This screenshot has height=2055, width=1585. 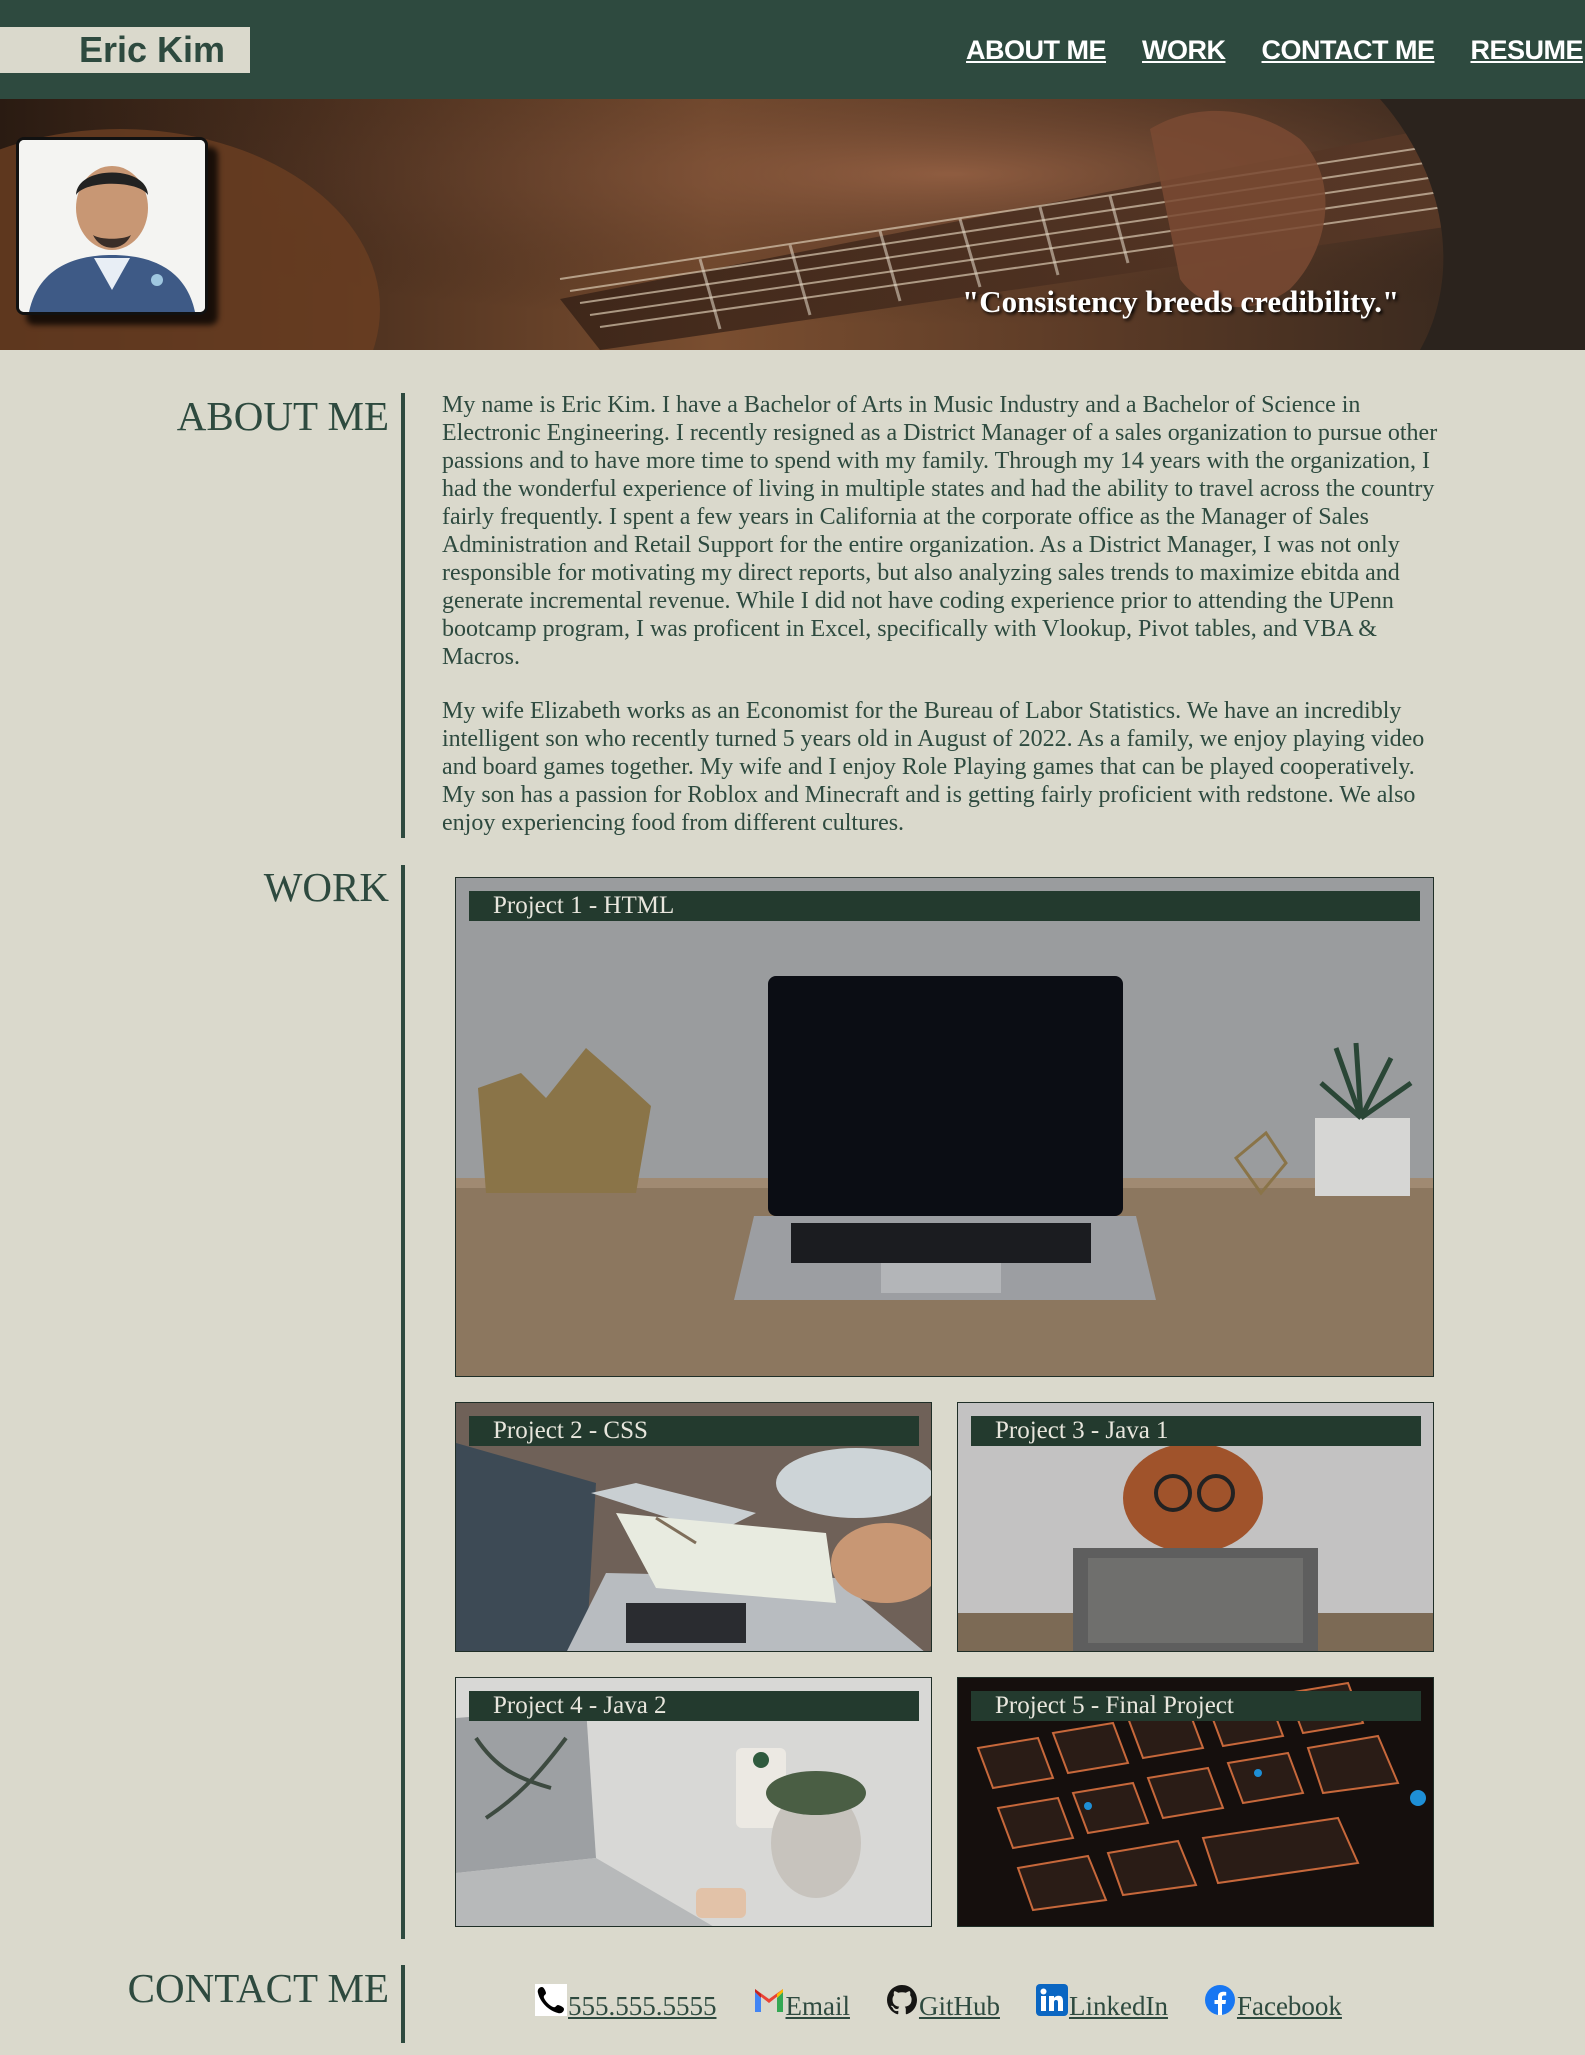 What do you see at coordinates (403, 615) in the screenshot?
I see `about-divider` at bounding box center [403, 615].